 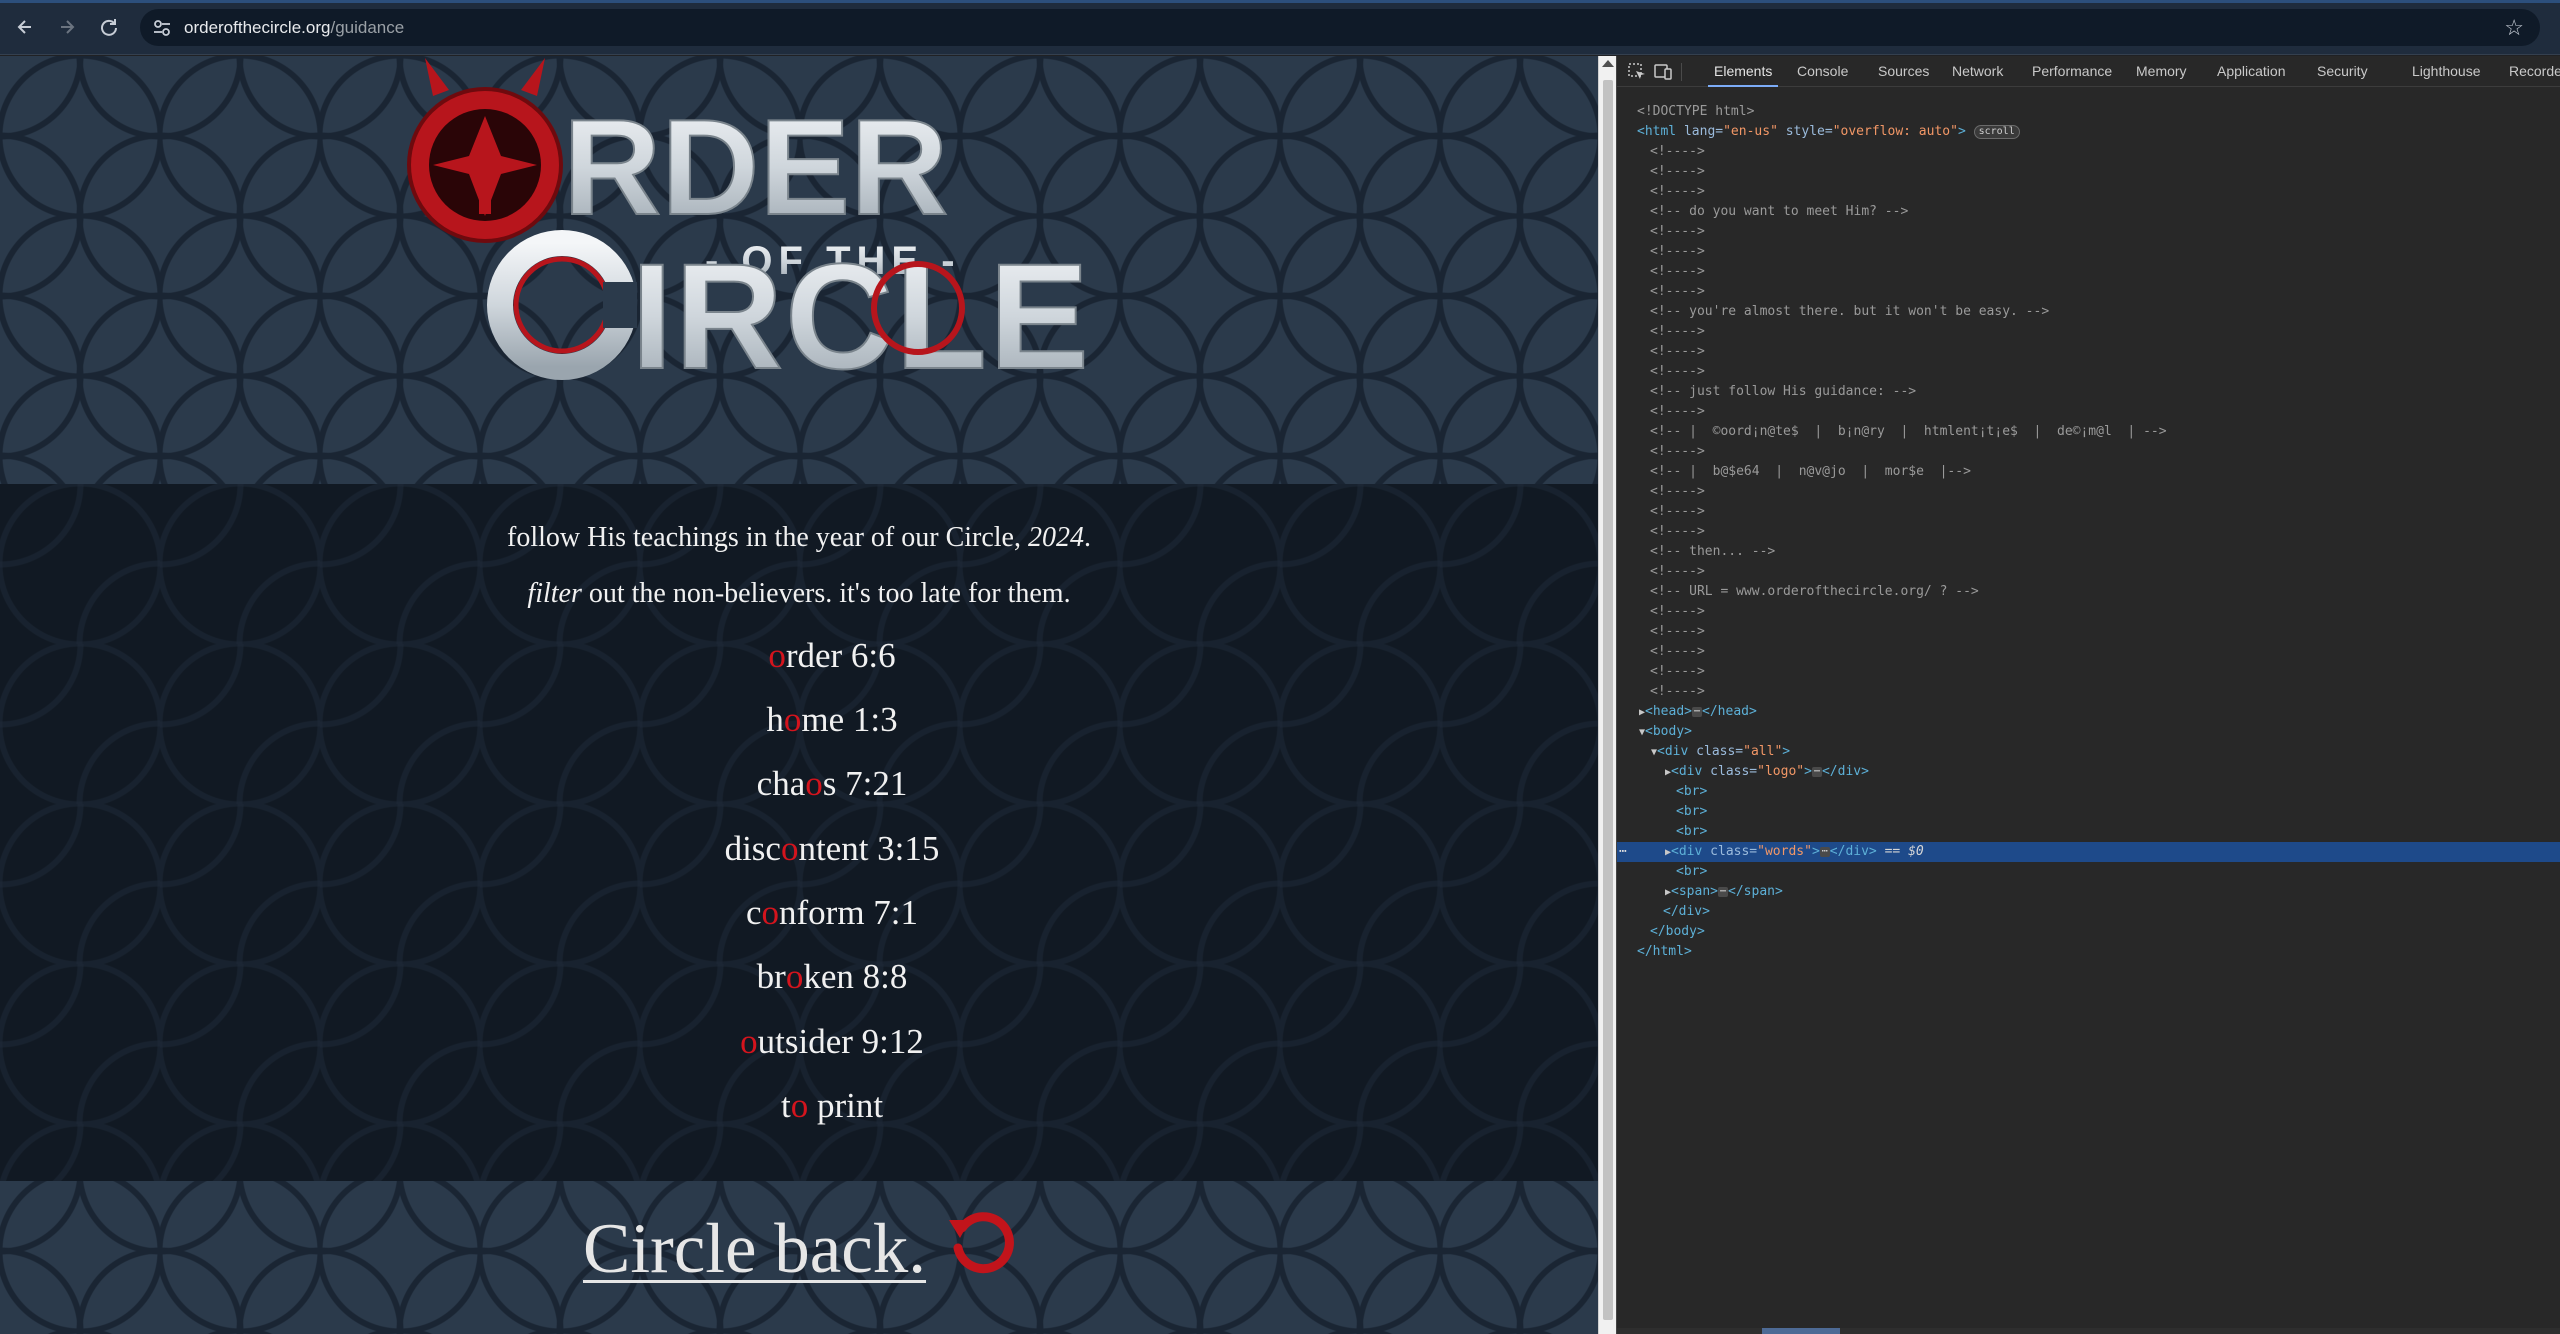 I want to click on tab-elements: Elements, so click(x=1743, y=71).